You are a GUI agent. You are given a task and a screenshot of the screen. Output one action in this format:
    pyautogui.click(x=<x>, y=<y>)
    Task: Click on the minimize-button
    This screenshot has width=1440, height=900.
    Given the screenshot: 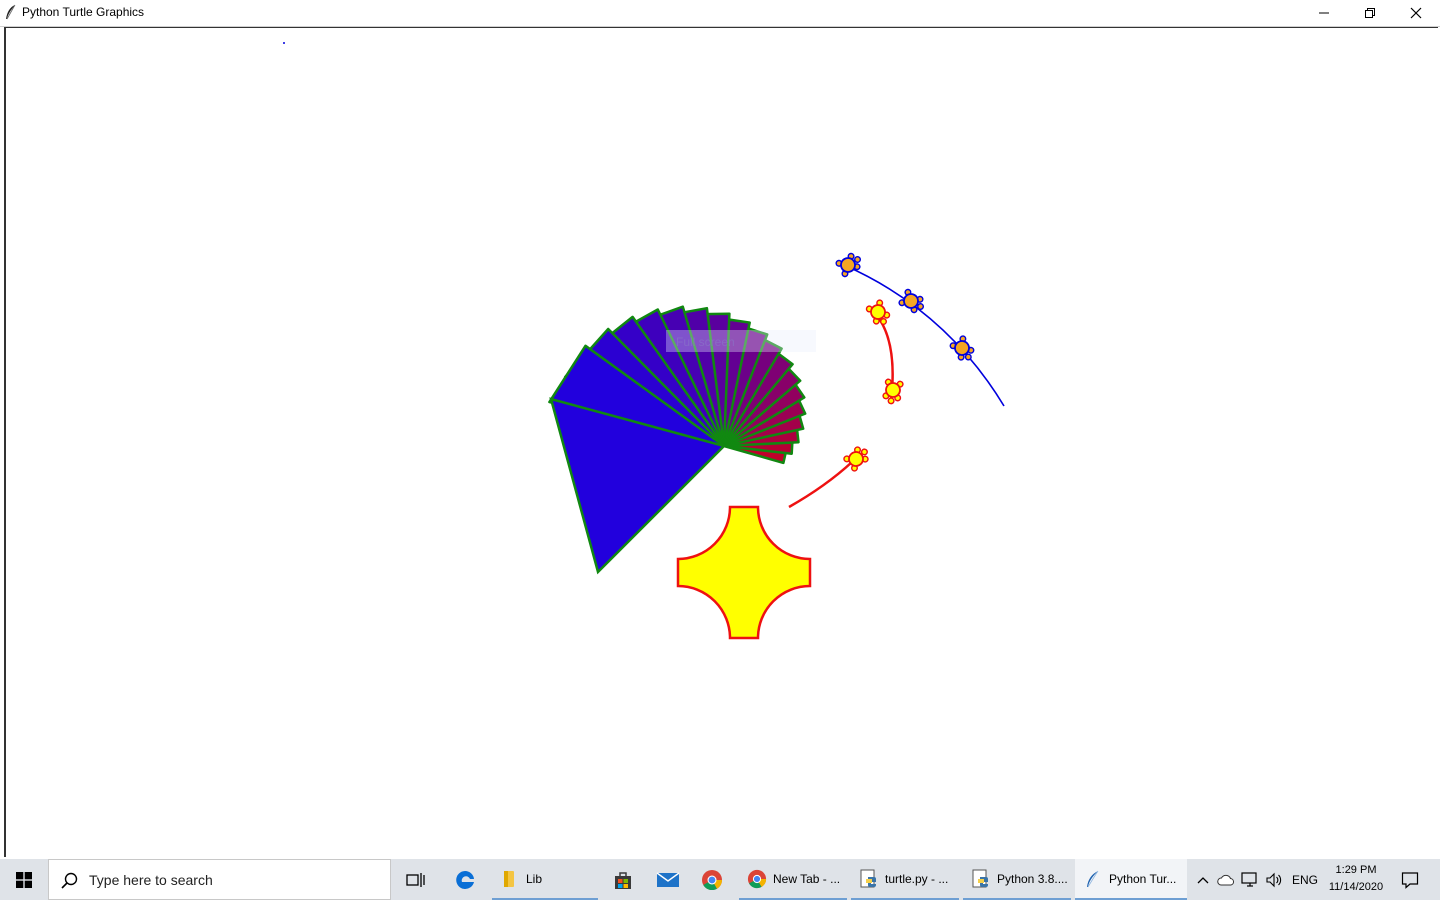 What is the action you would take?
    pyautogui.click(x=1324, y=13)
    